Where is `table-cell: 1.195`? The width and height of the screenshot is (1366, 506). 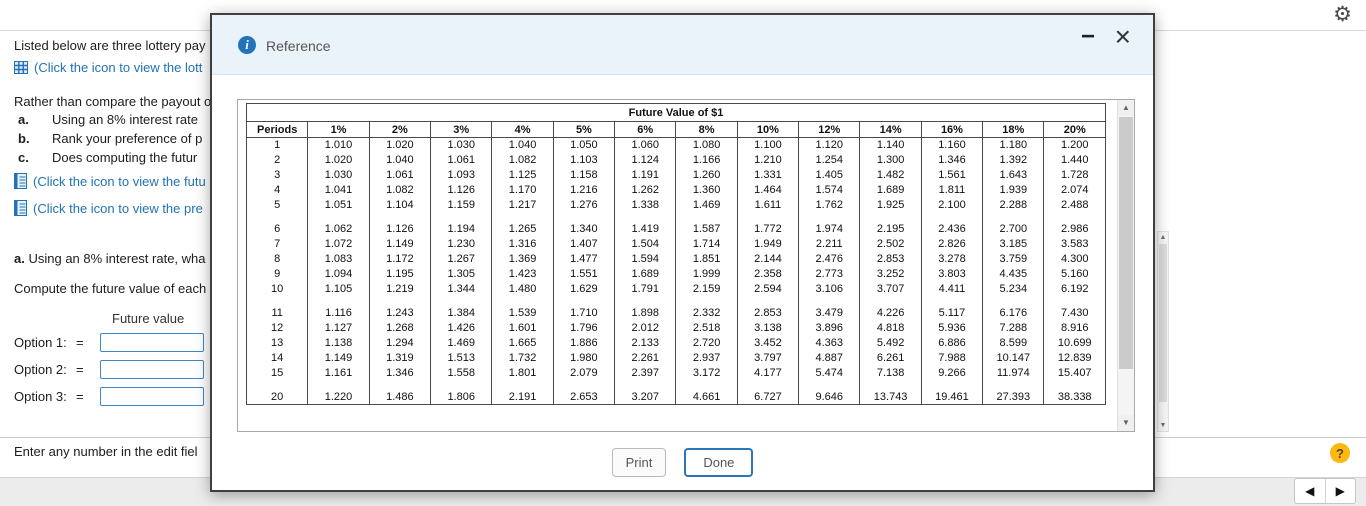 table-cell: 1.195 is located at coordinates (400, 274).